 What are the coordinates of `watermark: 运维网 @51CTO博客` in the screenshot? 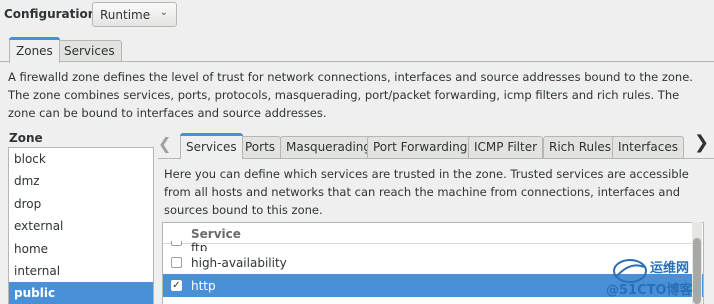 It's located at (660, 279).